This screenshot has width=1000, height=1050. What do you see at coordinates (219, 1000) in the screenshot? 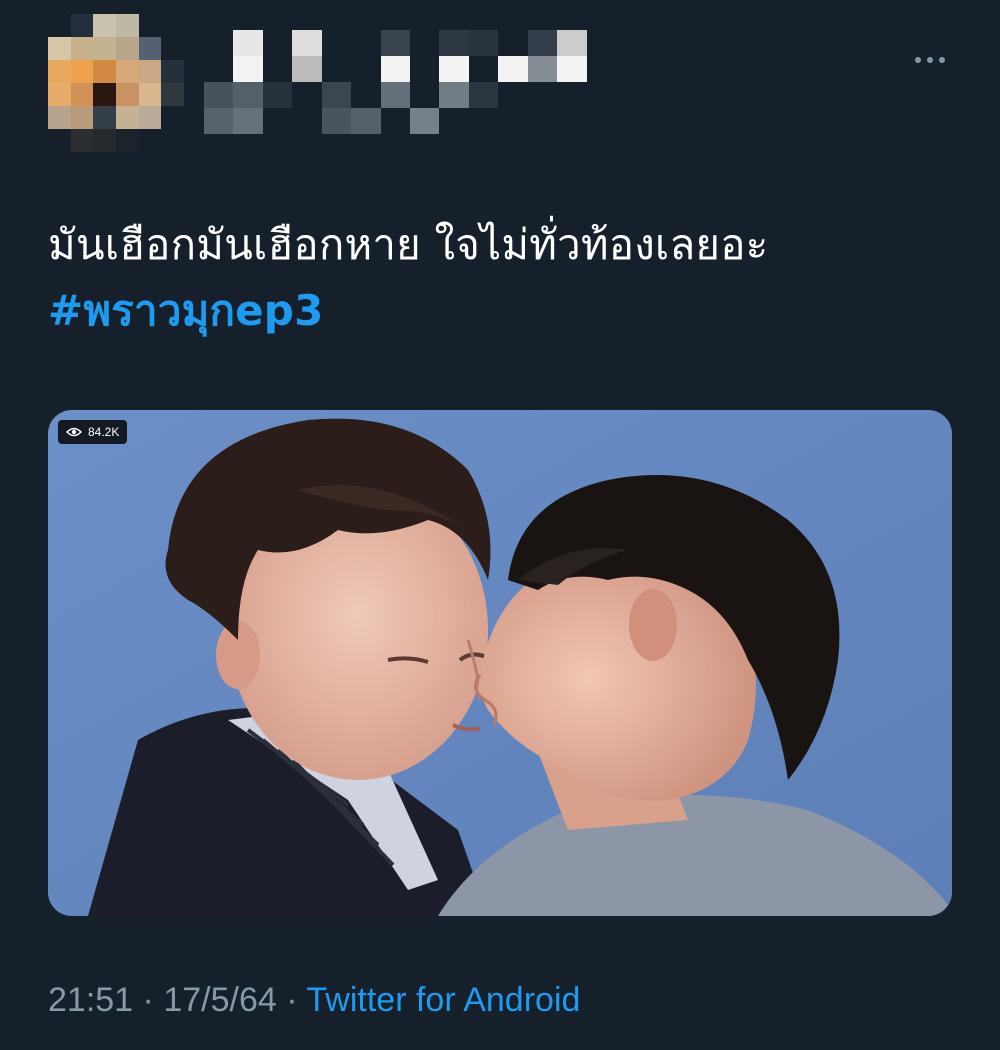
I see `tweet-date: 17/5/64` at bounding box center [219, 1000].